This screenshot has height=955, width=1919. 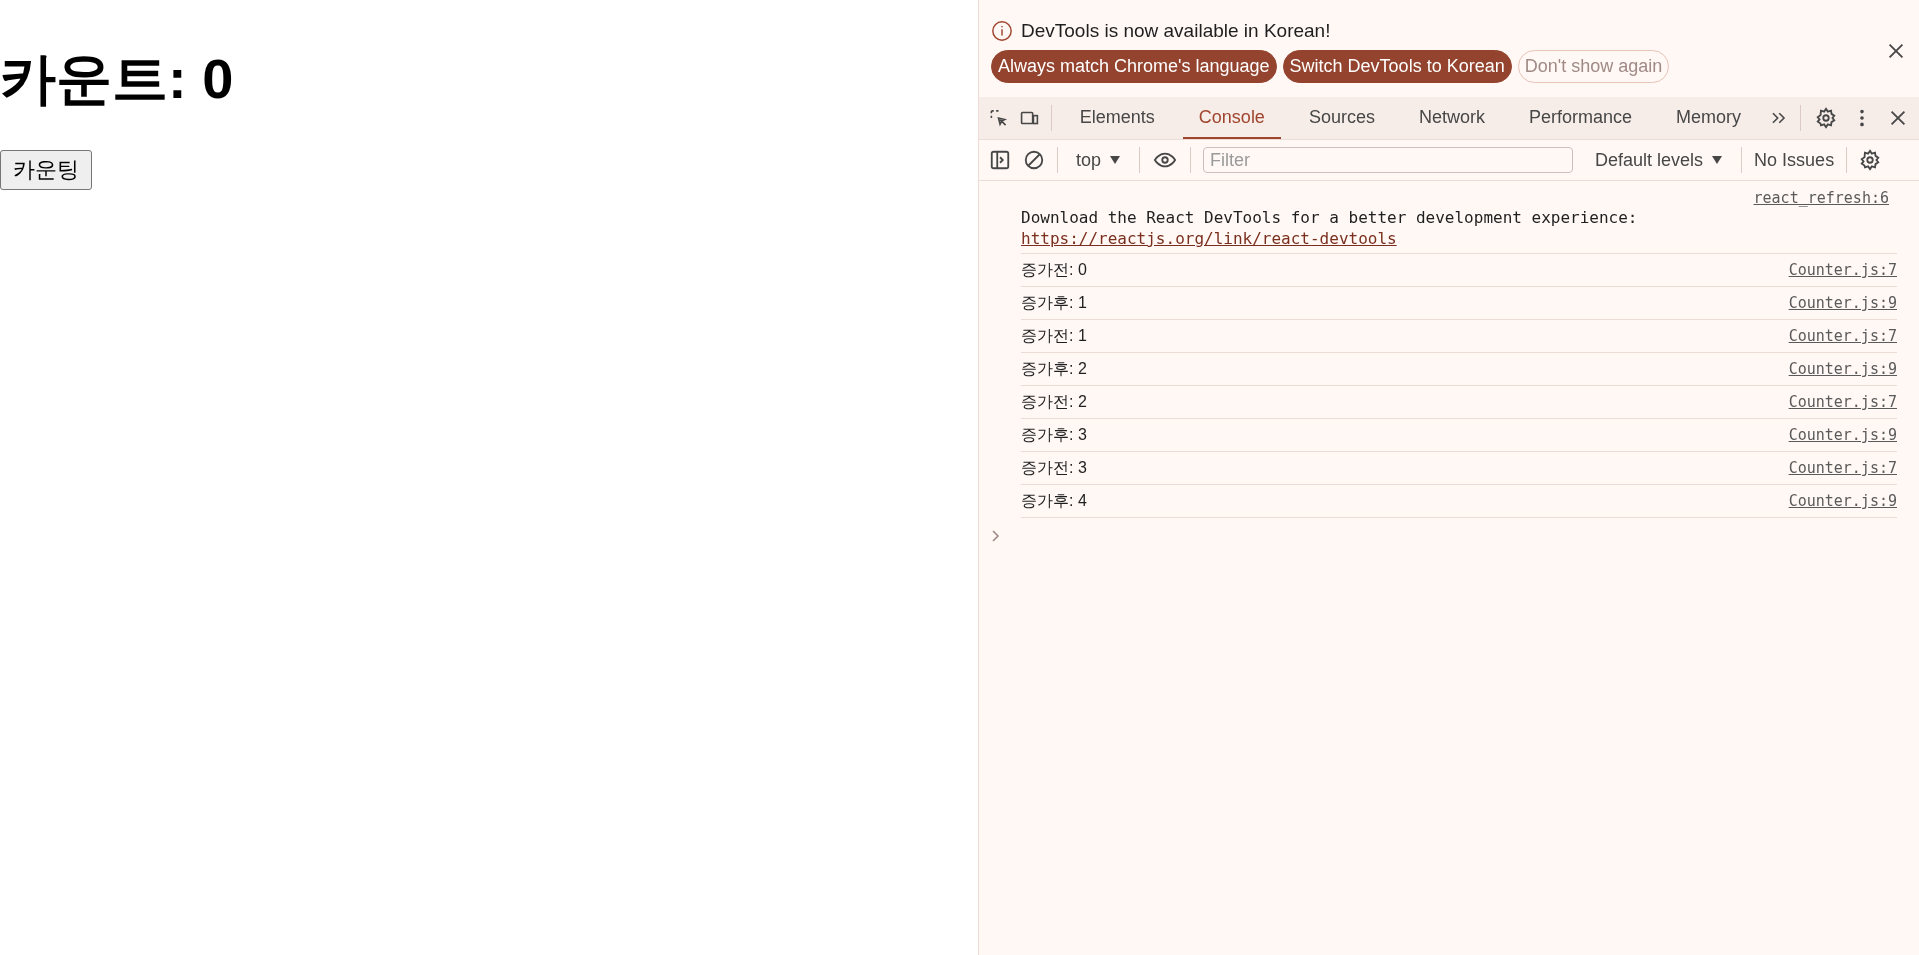 What do you see at coordinates (1054, 434) in the screenshot?
I see `console-message: 증가후: 3` at bounding box center [1054, 434].